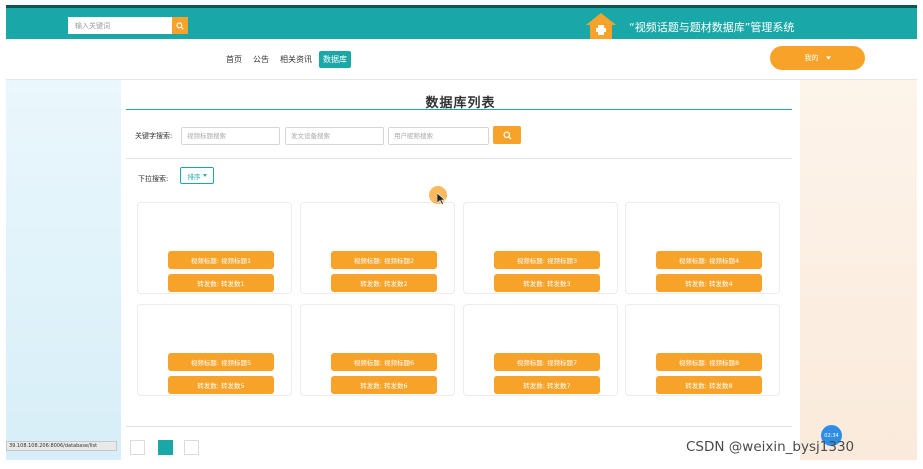 The width and height of the screenshot is (923, 469). I want to click on card-video-title: 视频标题: 视频标题8, so click(709, 362).